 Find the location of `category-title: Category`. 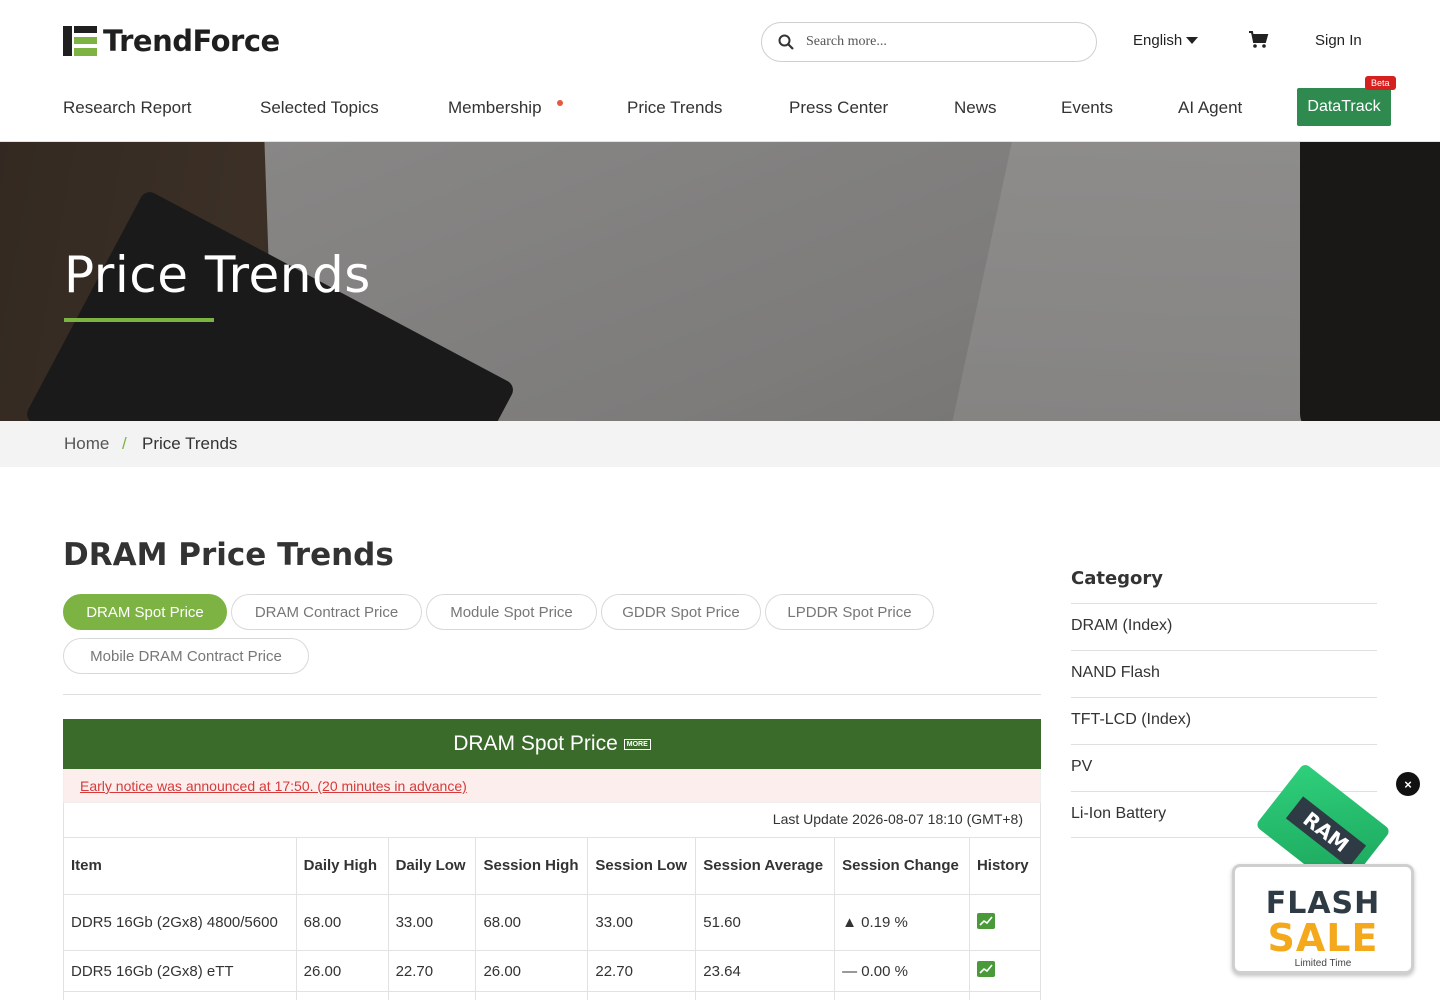

category-title: Category is located at coordinates (1117, 578).